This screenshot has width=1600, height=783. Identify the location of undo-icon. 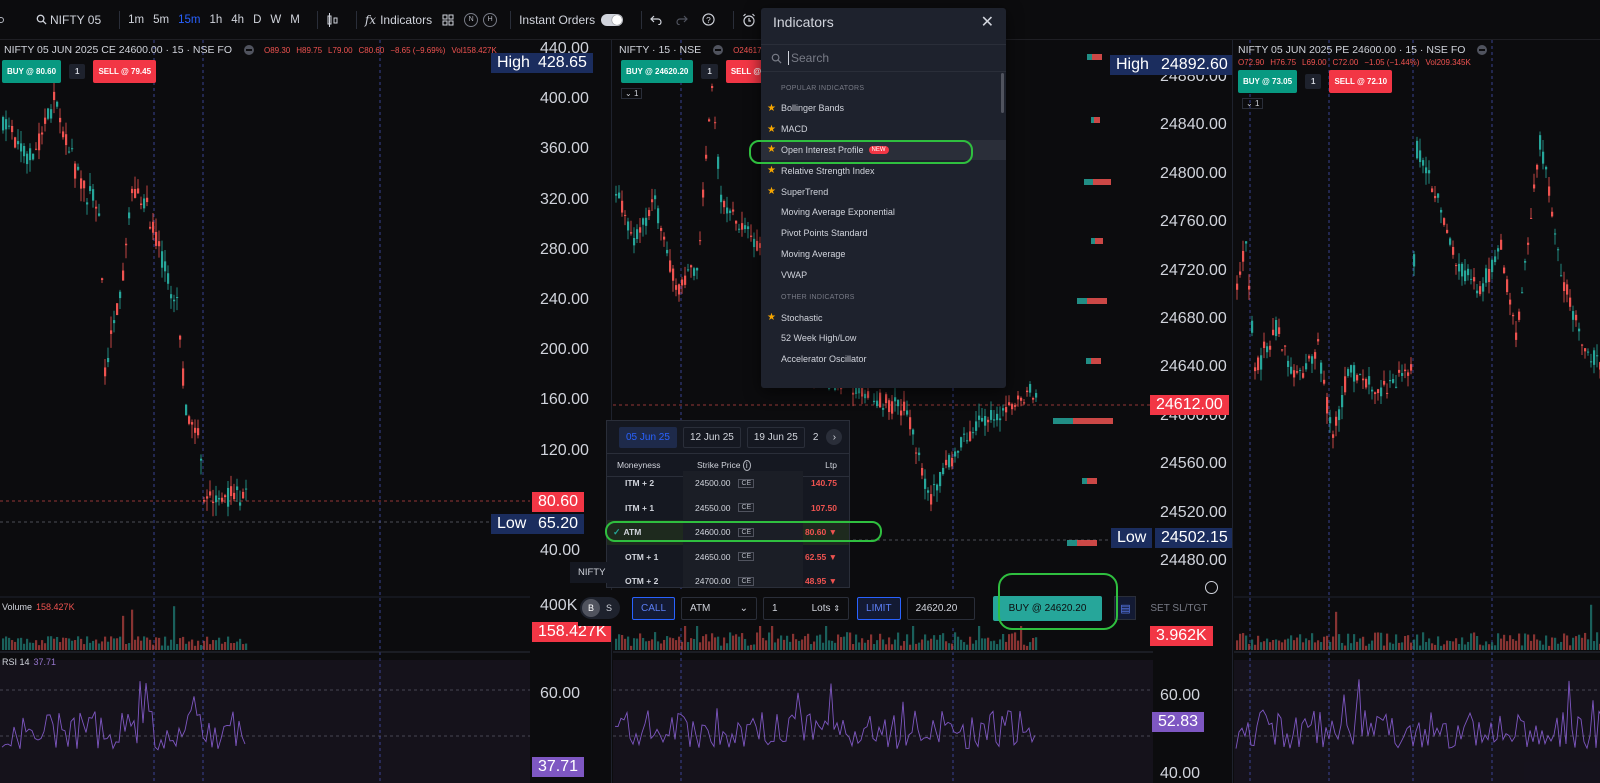
(656, 20).